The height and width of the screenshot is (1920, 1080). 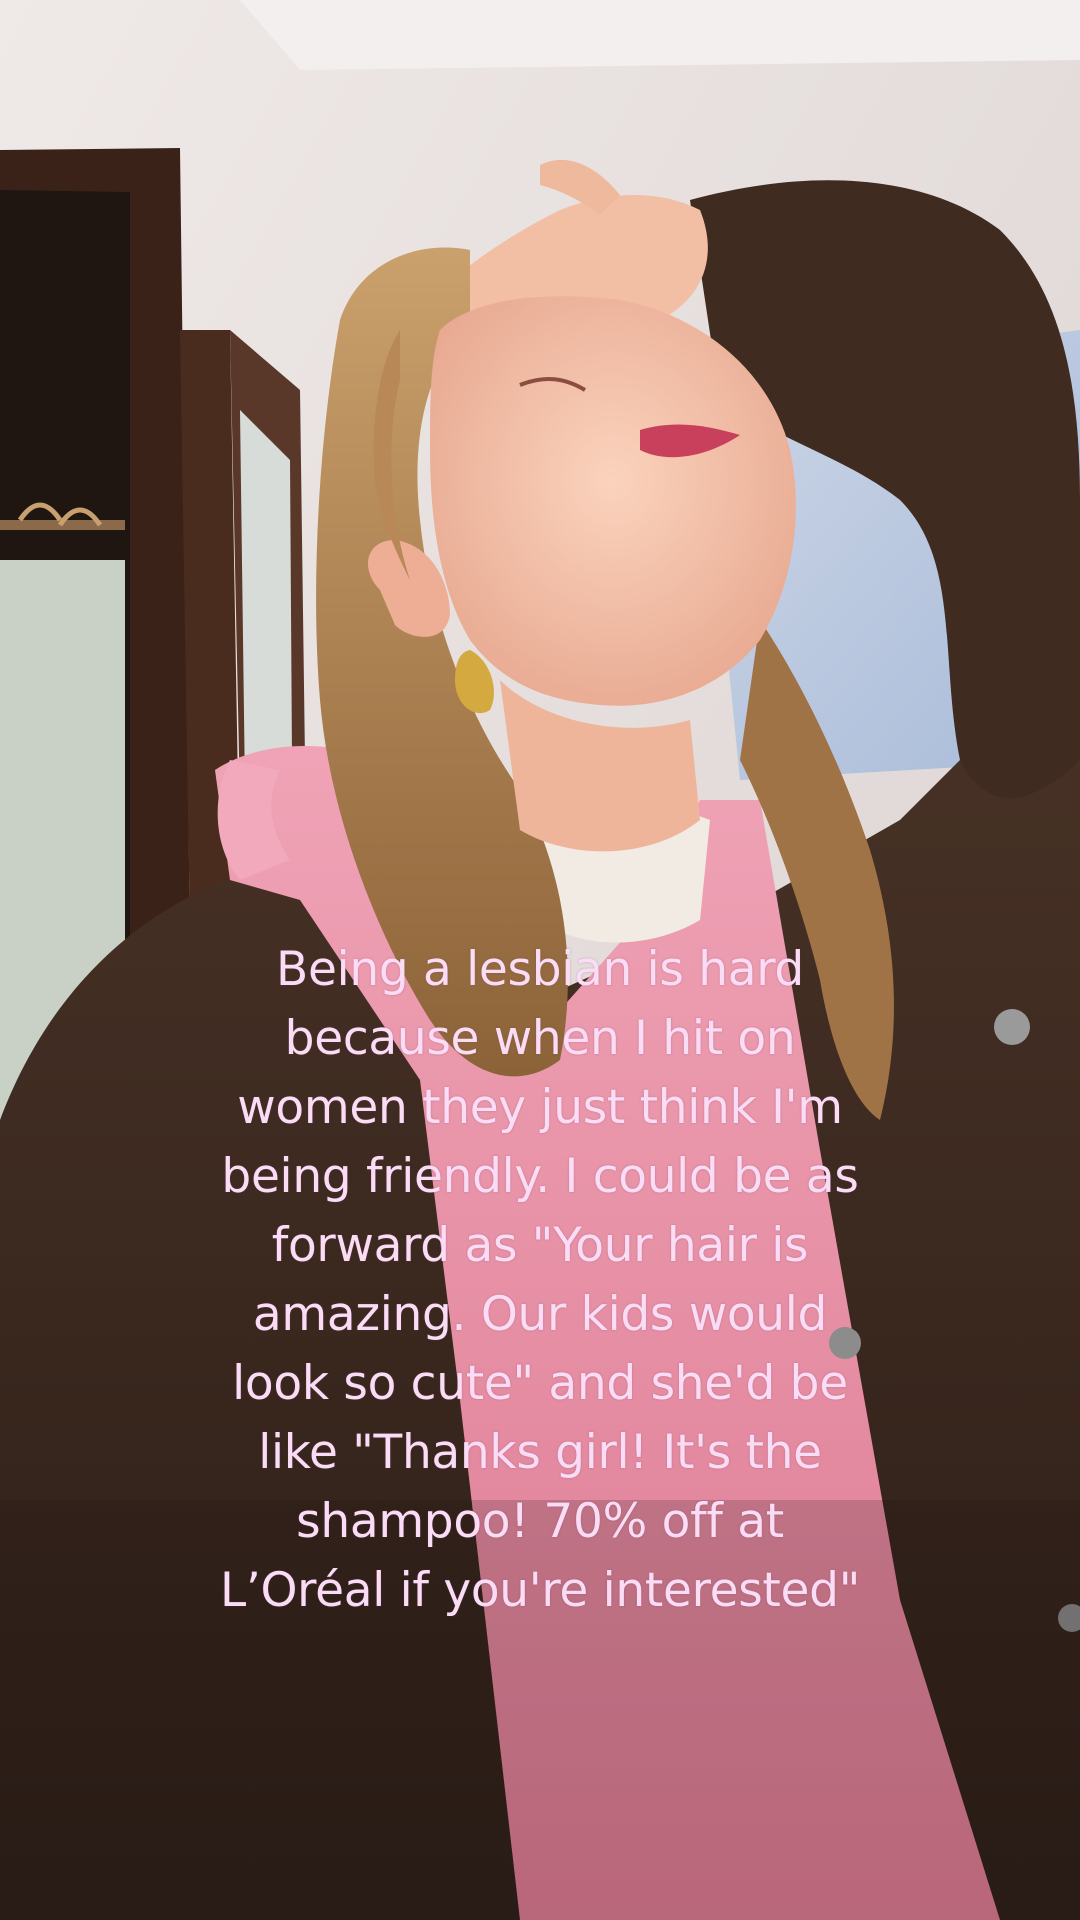 I want to click on caption-line: L’Oréal if you're interested", so click(x=540, y=1590).